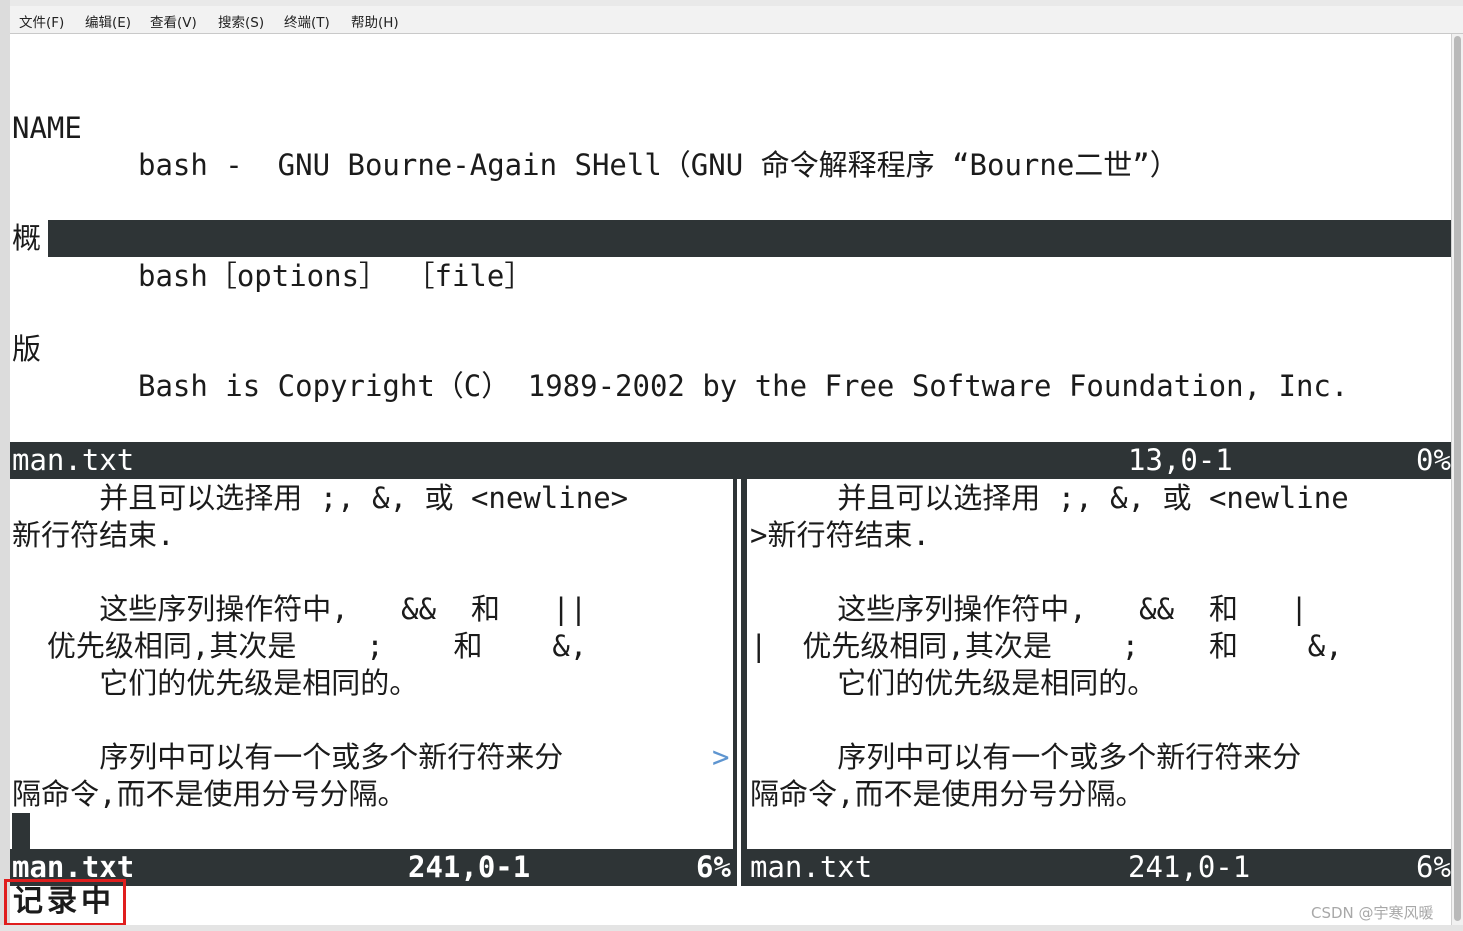  What do you see at coordinates (300, 646) in the screenshot?
I see `left-line-4: 优先级相同,其次是 ; 和 &,` at bounding box center [300, 646].